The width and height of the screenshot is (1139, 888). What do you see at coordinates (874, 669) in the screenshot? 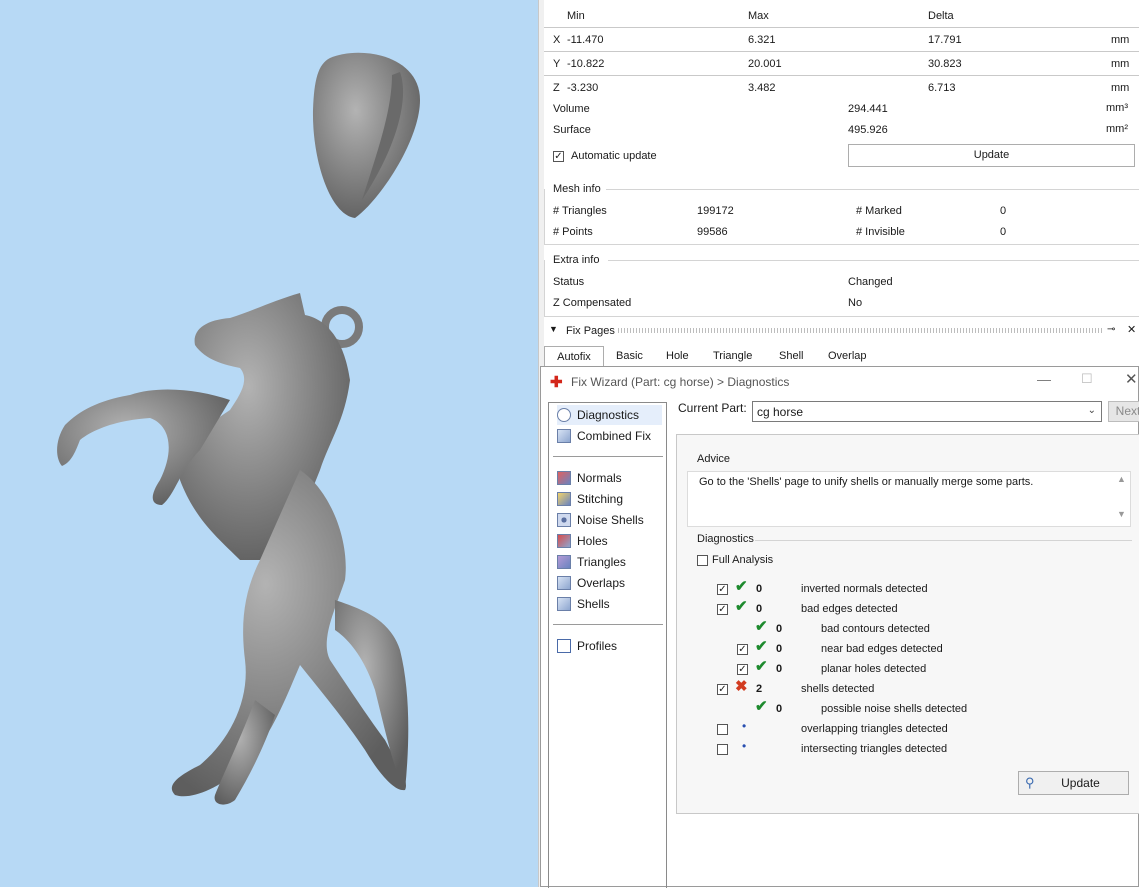
I see `planar-holes-label: planar holes detected` at bounding box center [874, 669].